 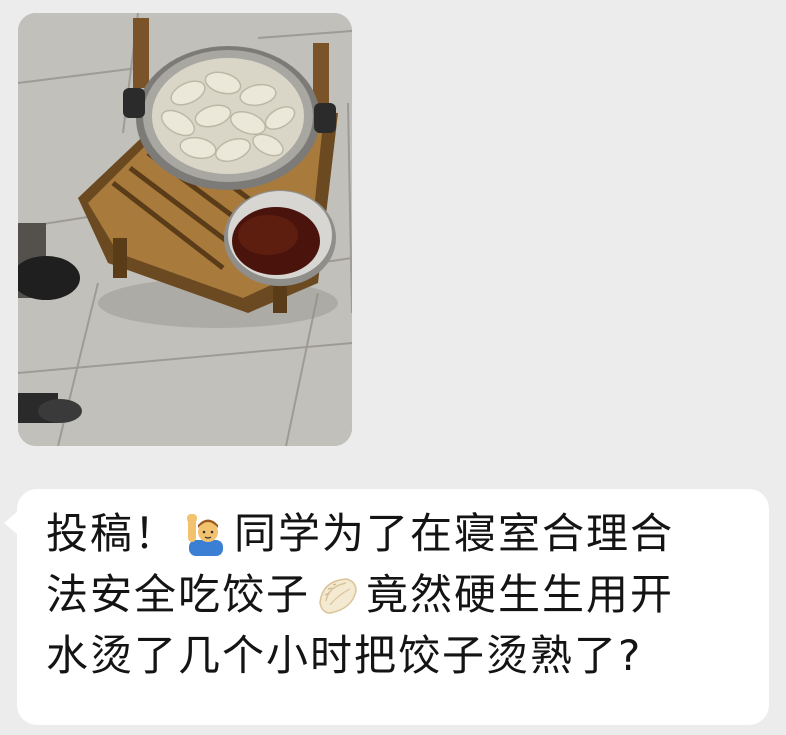 What do you see at coordinates (11, 523) in the screenshot?
I see `bubble-tail` at bounding box center [11, 523].